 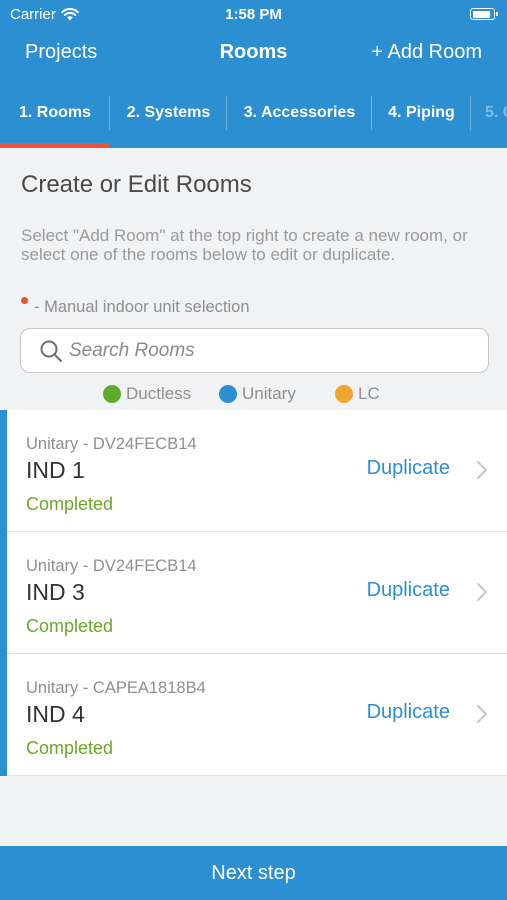 What do you see at coordinates (116, 688) in the screenshot?
I see `room-model: Unitary - CAPEA1818B4` at bounding box center [116, 688].